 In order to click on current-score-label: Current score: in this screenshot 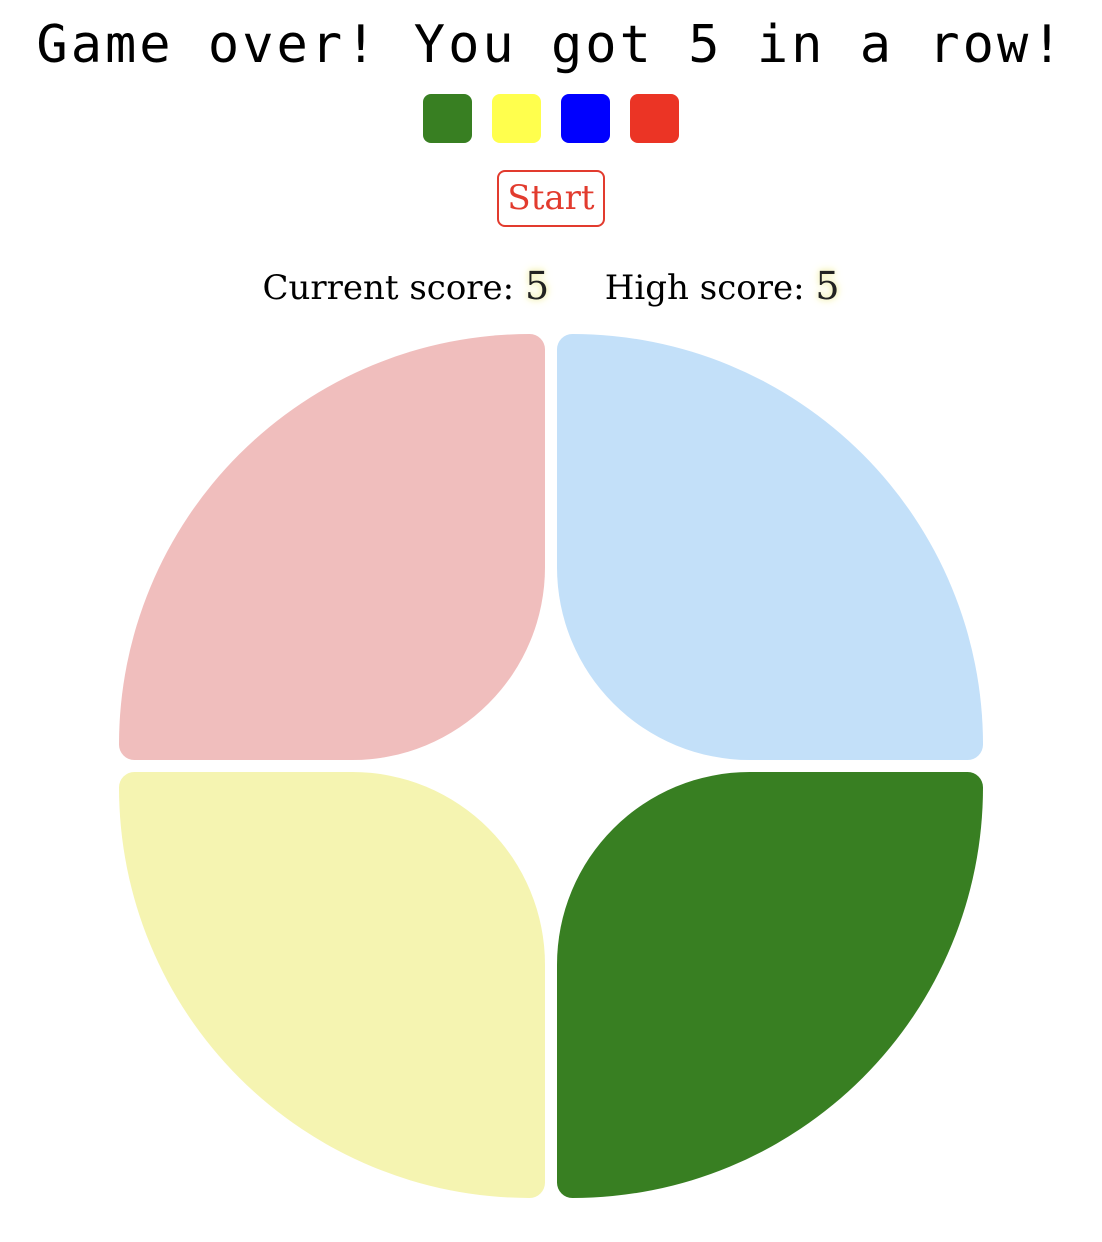, I will do `click(388, 288)`.